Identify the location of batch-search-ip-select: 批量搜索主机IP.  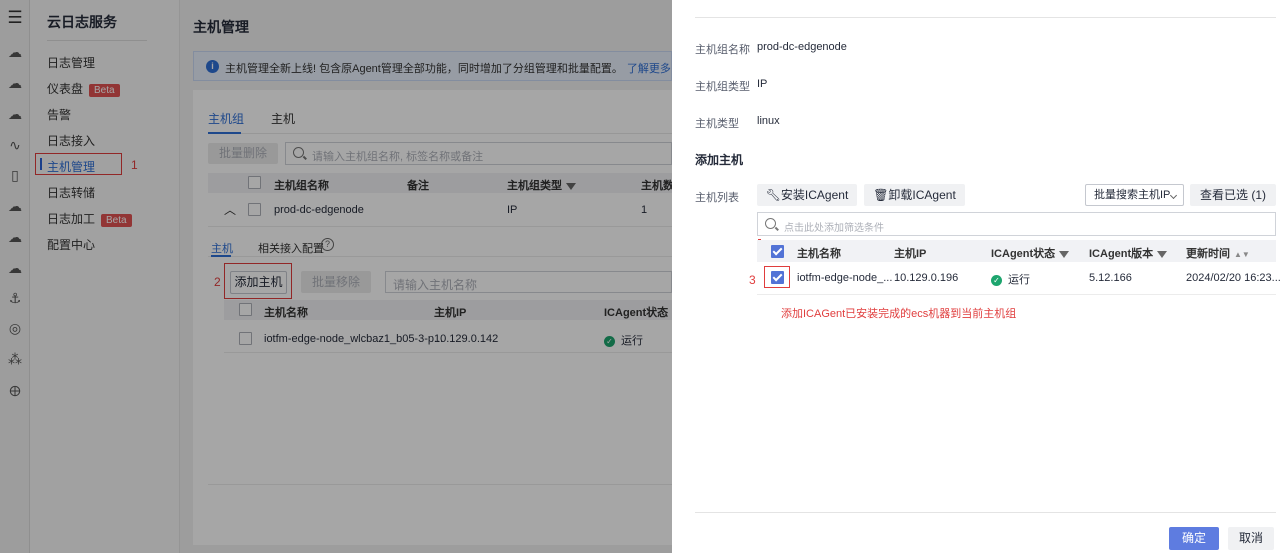
(1134, 195).